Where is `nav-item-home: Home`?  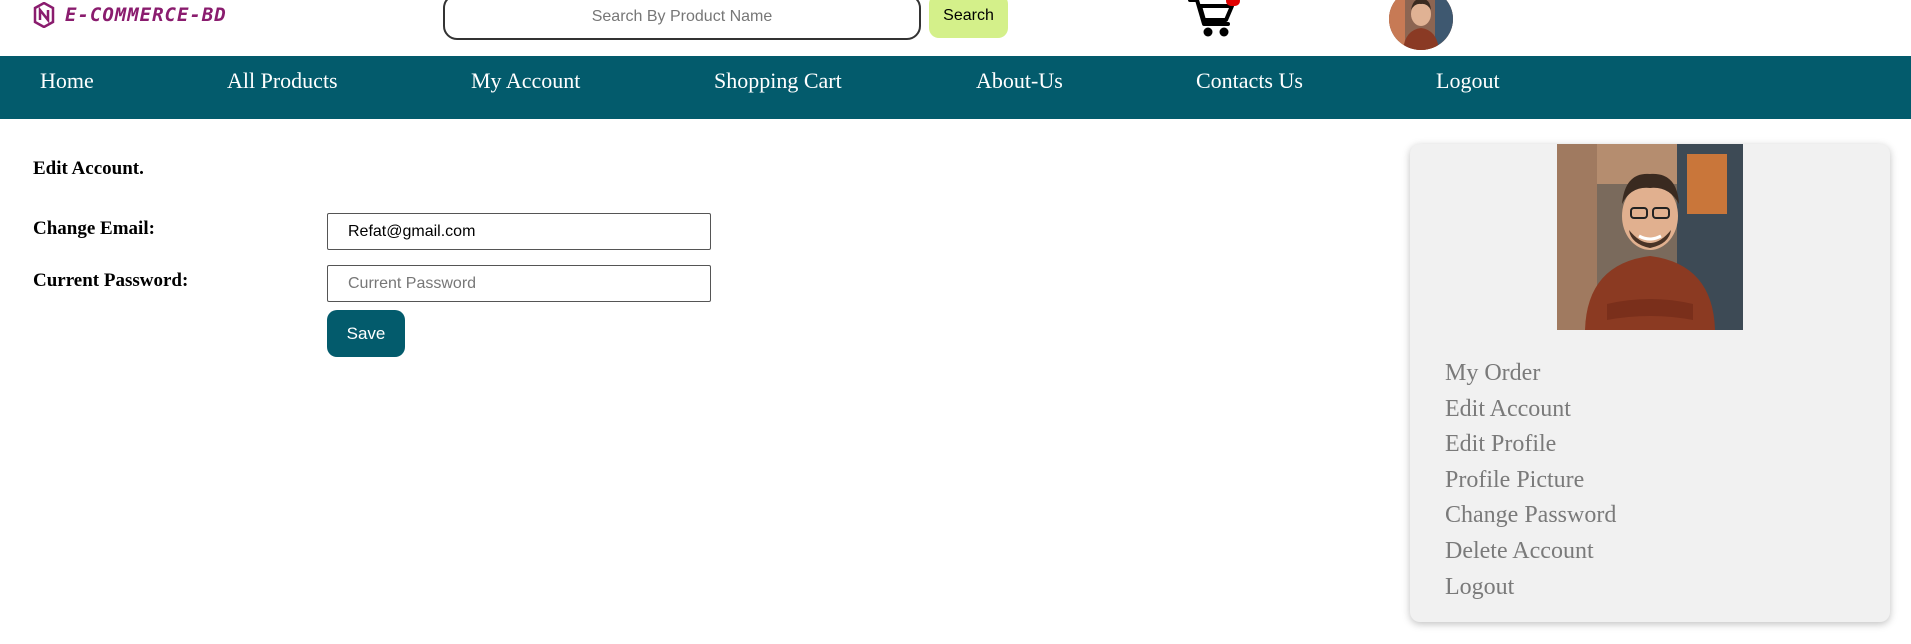
nav-item-home: Home is located at coordinates (67, 81).